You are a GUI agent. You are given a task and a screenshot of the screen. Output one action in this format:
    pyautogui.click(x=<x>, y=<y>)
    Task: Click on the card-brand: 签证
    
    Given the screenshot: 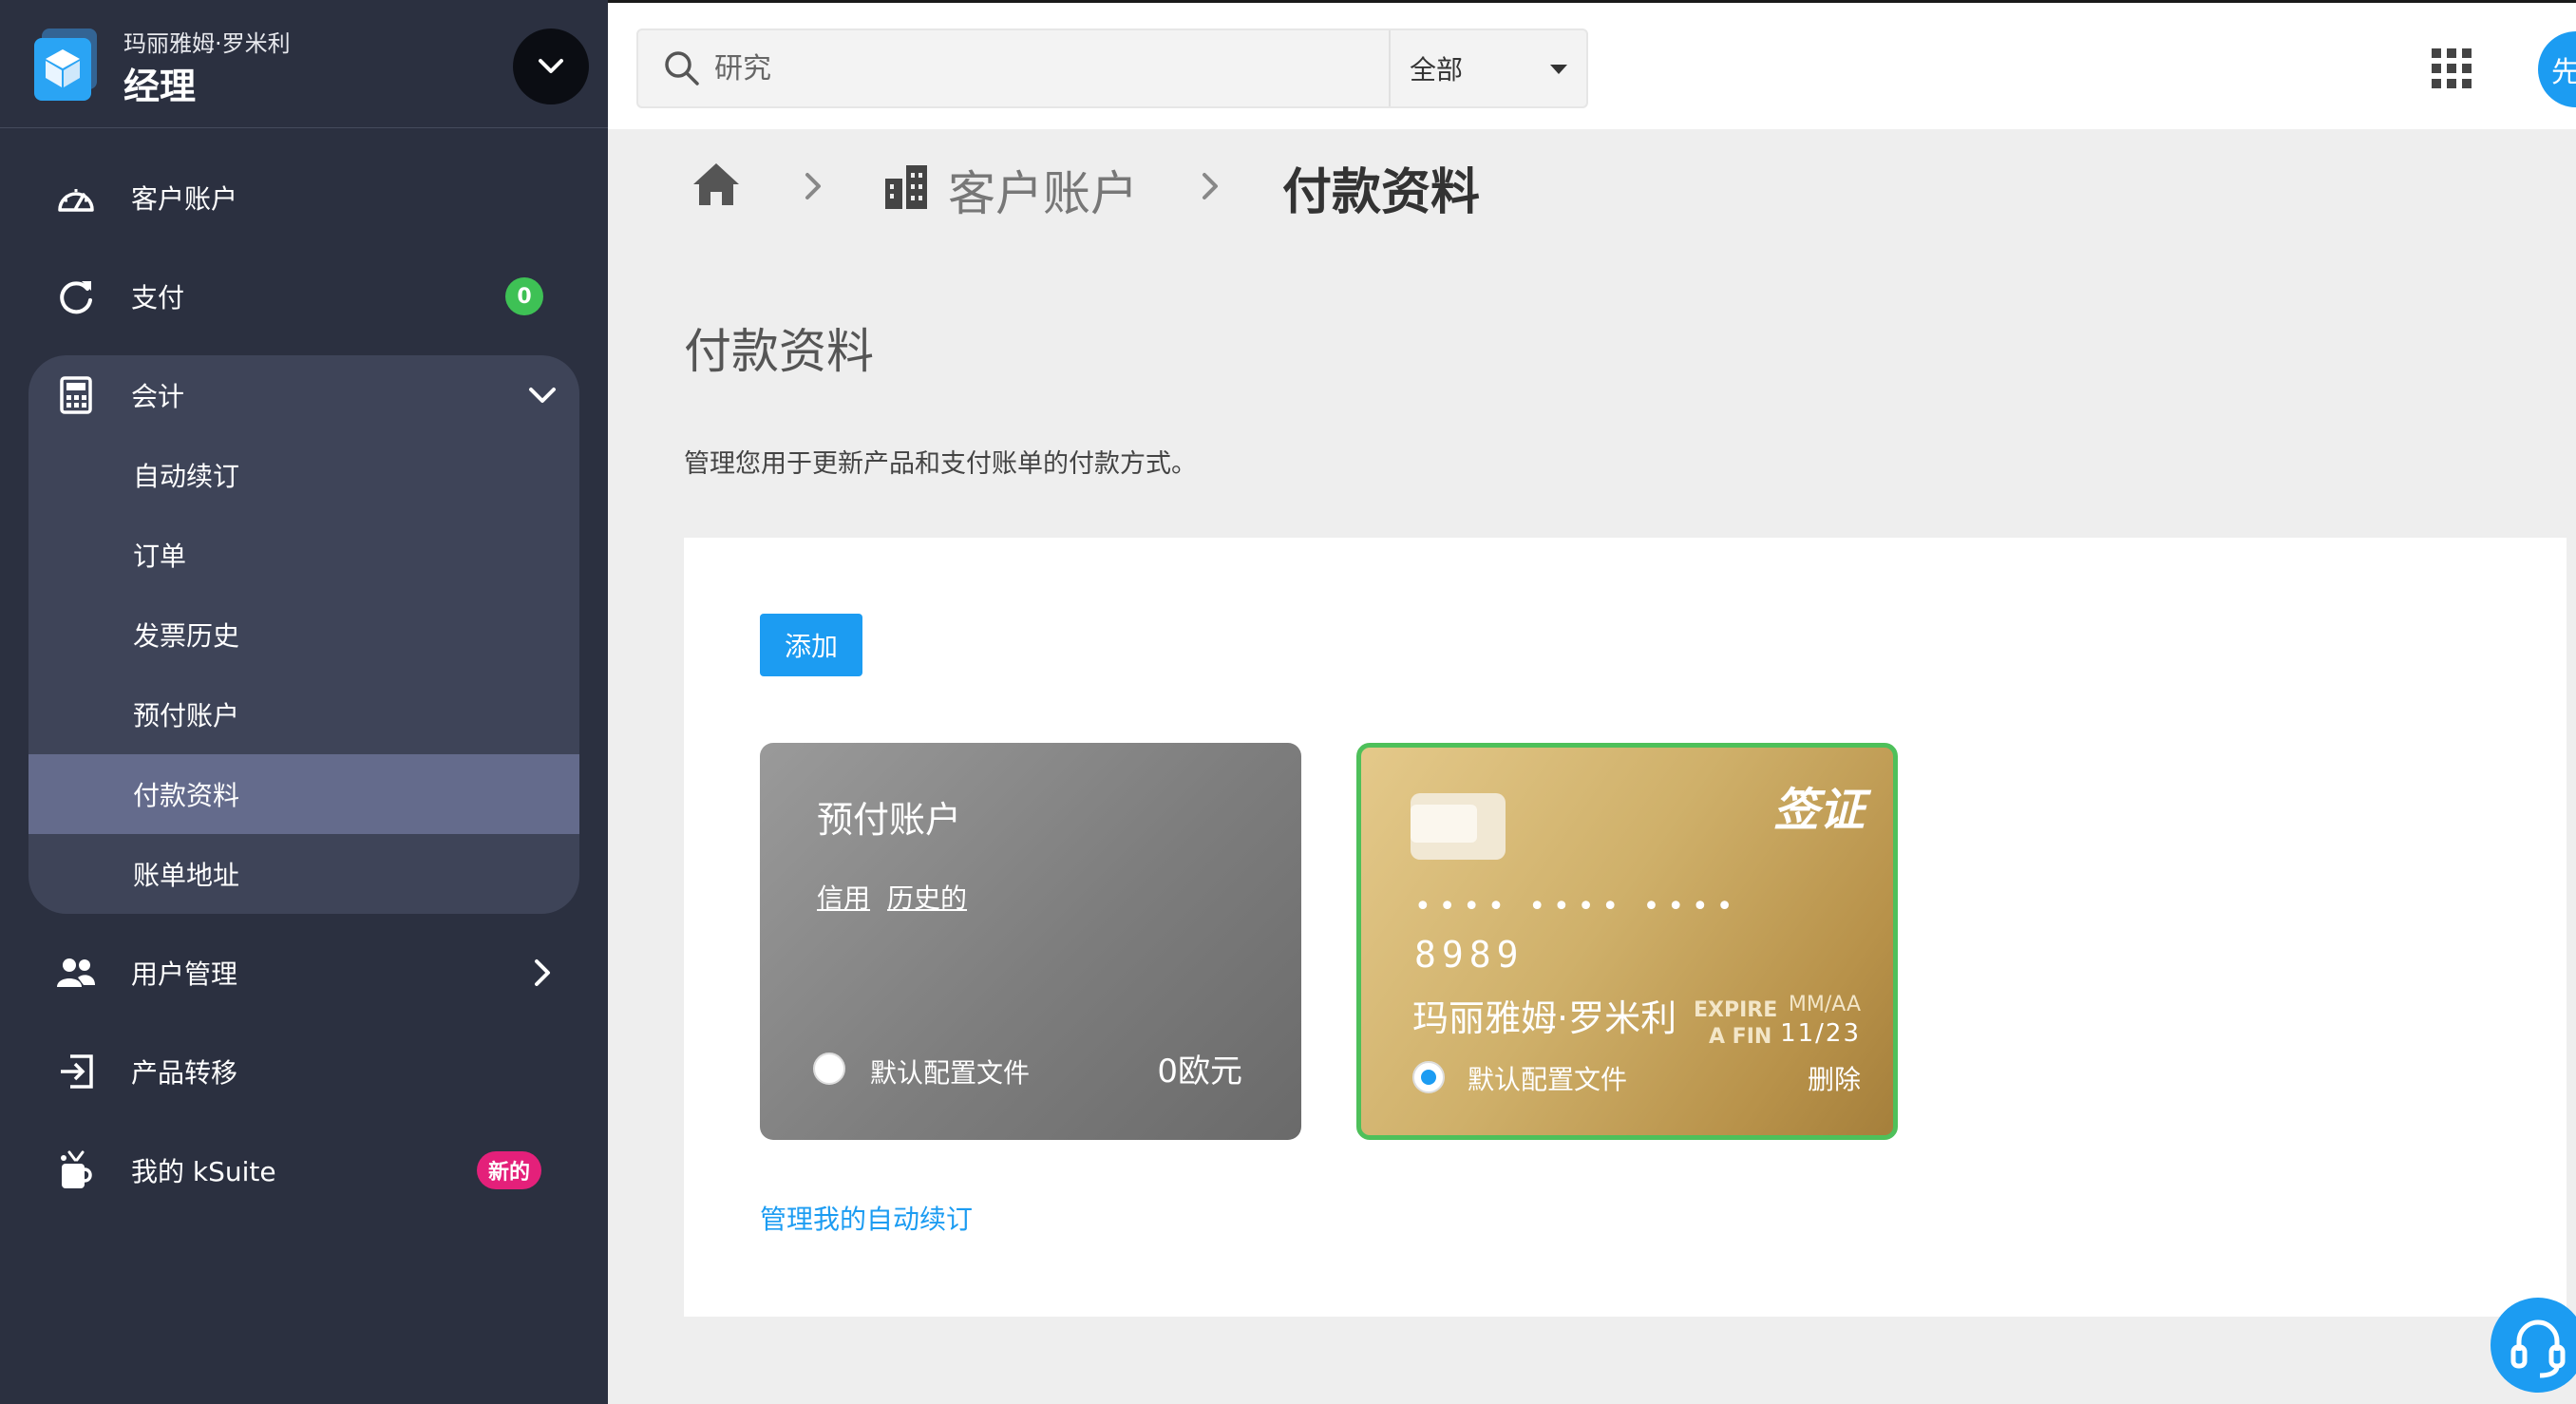 What is the action you would take?
    pyautogui.click(x=1818, y=810)
    